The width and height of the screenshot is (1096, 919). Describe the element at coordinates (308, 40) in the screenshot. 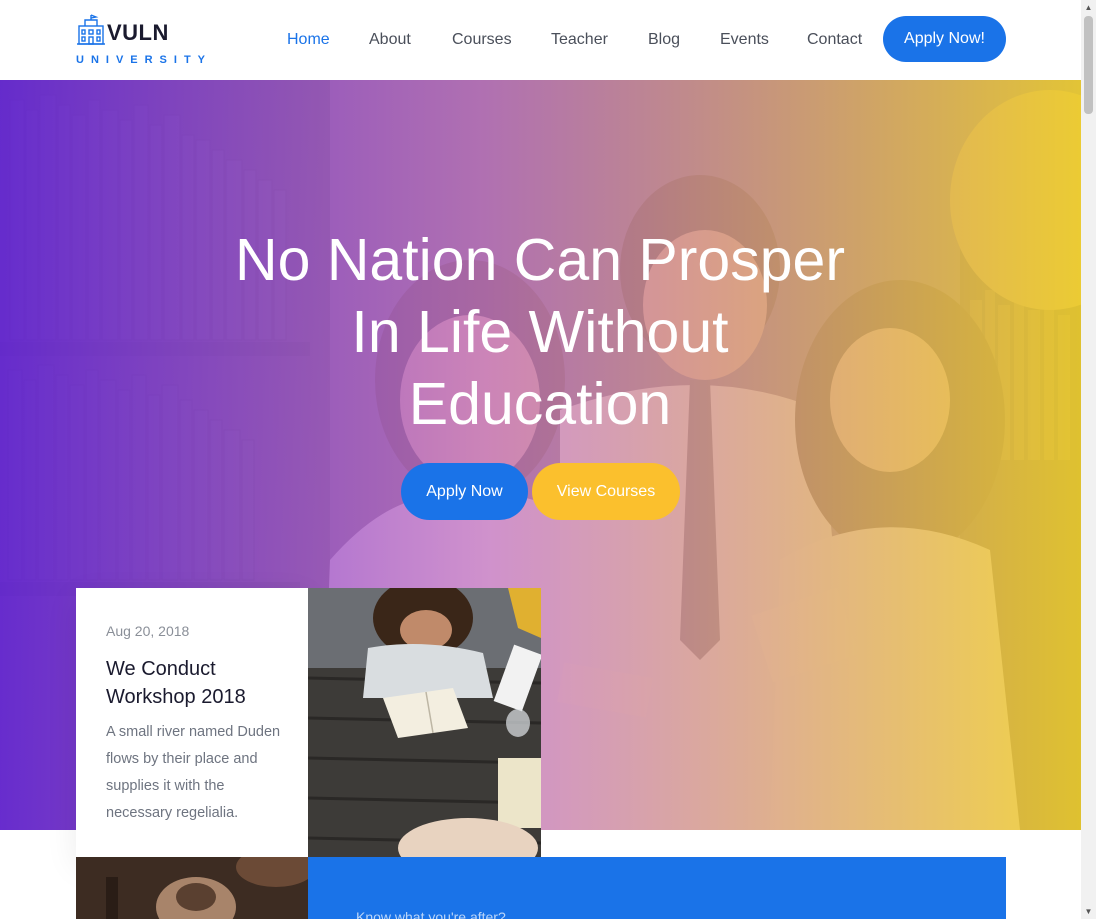

I see `nav-home: Home` at that location.